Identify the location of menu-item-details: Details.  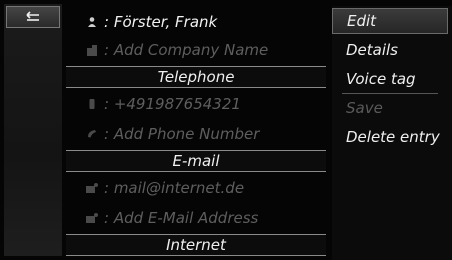
(390, 50).